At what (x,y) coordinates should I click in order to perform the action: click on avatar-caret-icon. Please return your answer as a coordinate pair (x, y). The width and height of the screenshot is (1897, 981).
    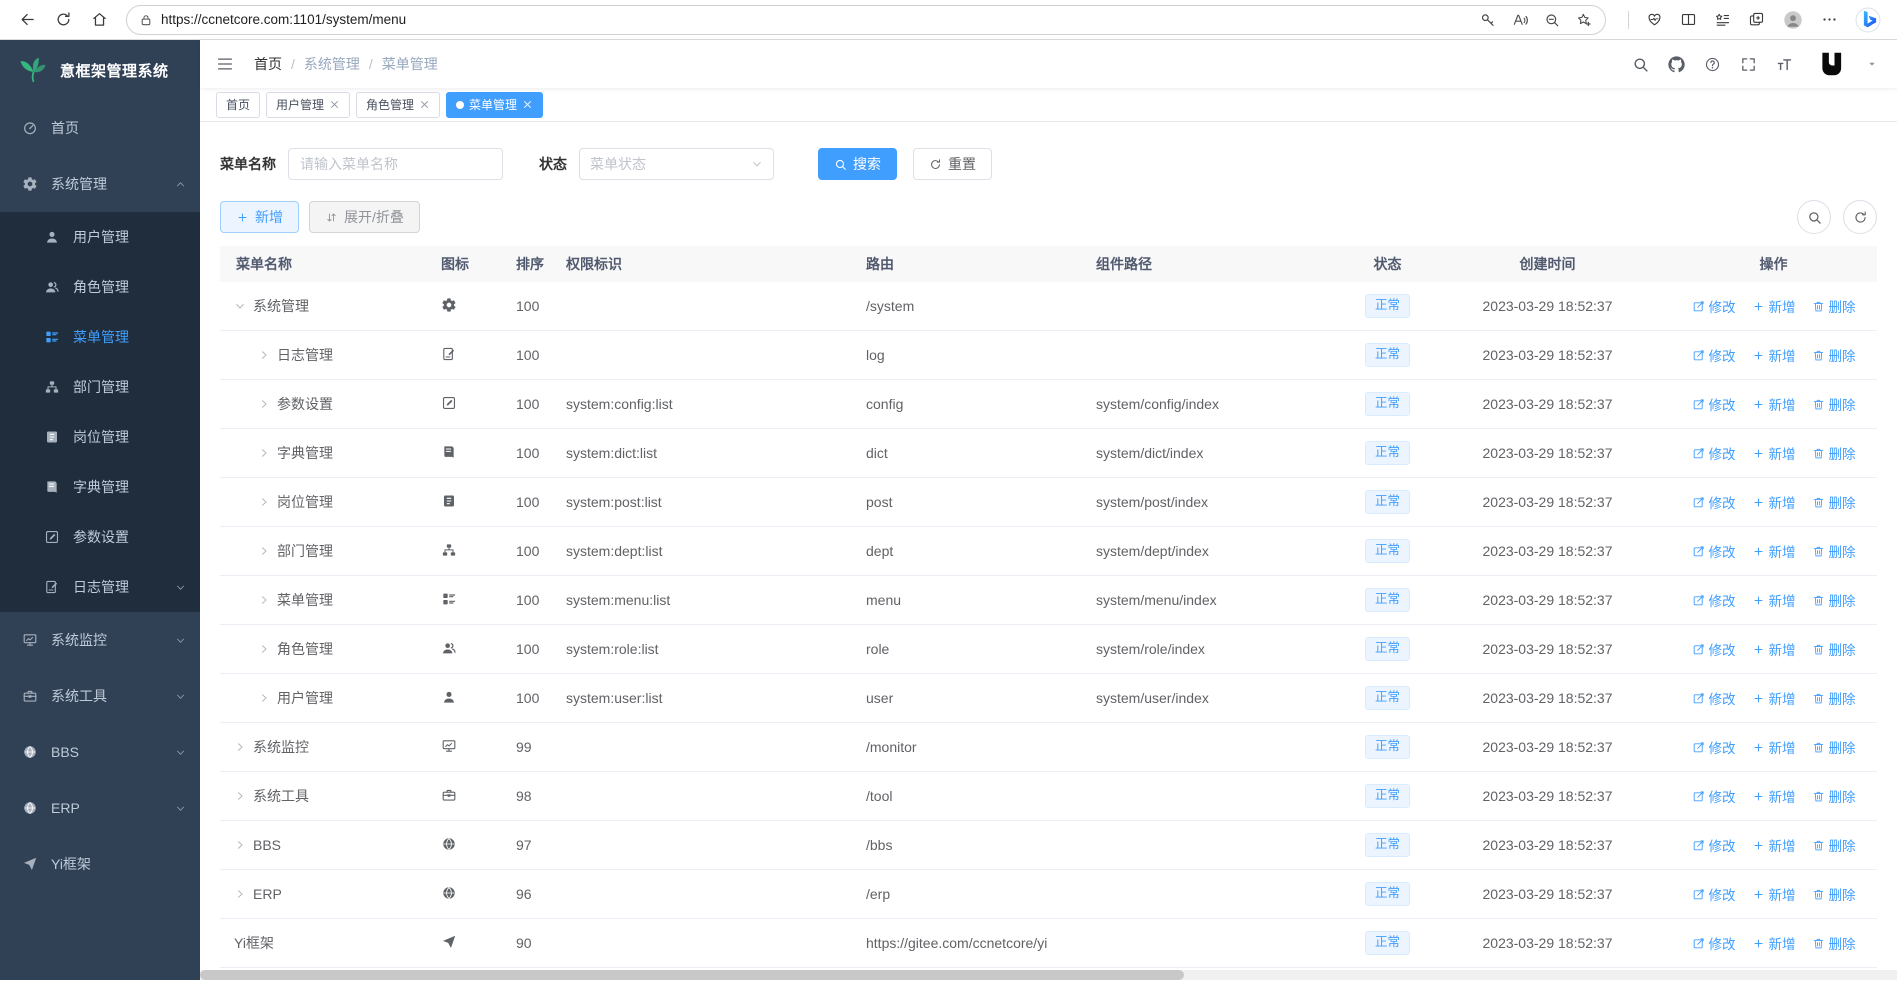
    Looking at the image, I should click on (1872, 64).